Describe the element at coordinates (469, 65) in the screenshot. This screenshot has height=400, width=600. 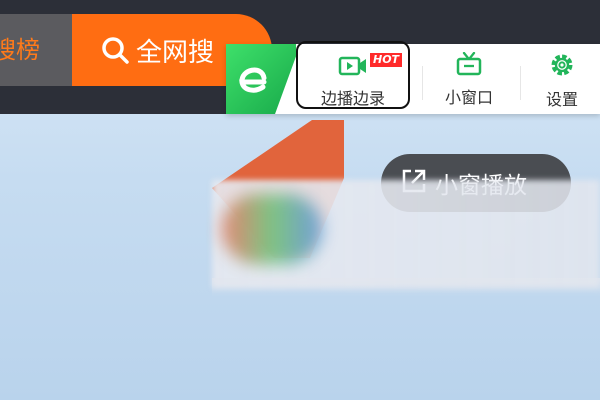
I see `tv-icon` at that location.